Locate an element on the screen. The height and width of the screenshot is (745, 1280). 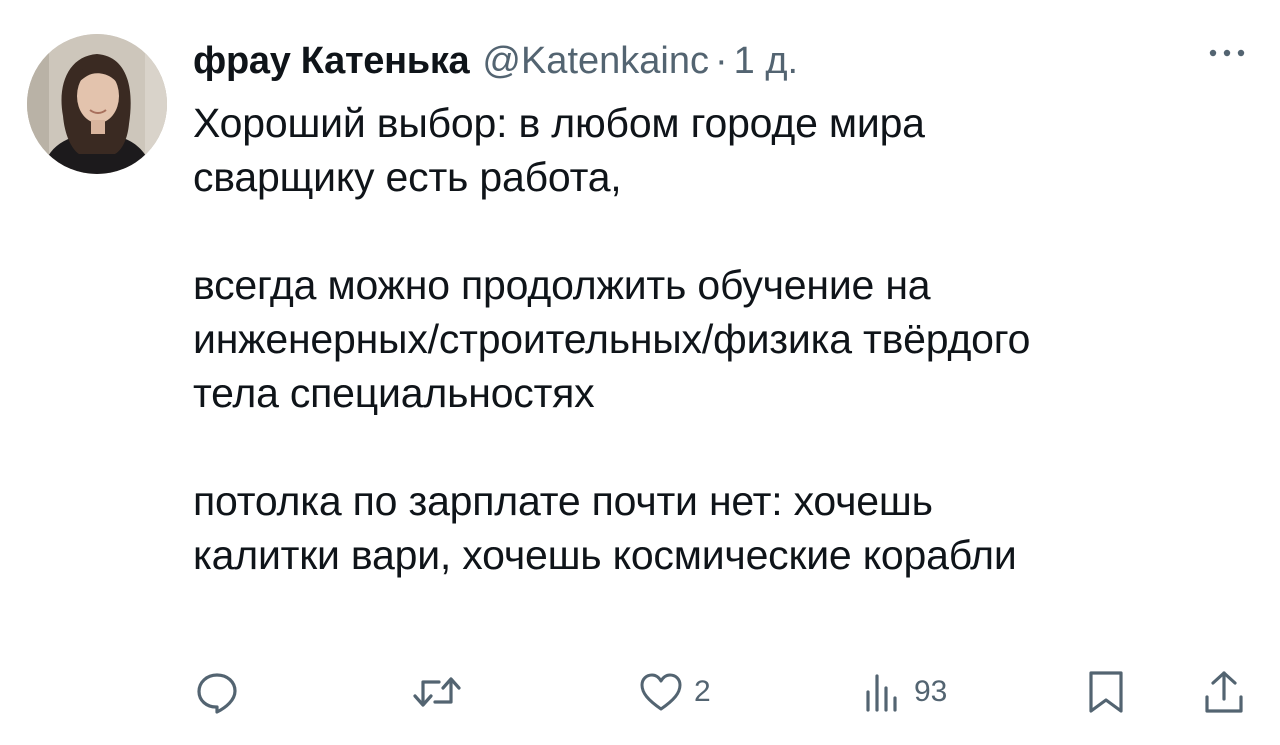
more-options-button is located at coordinates (1227, 53).